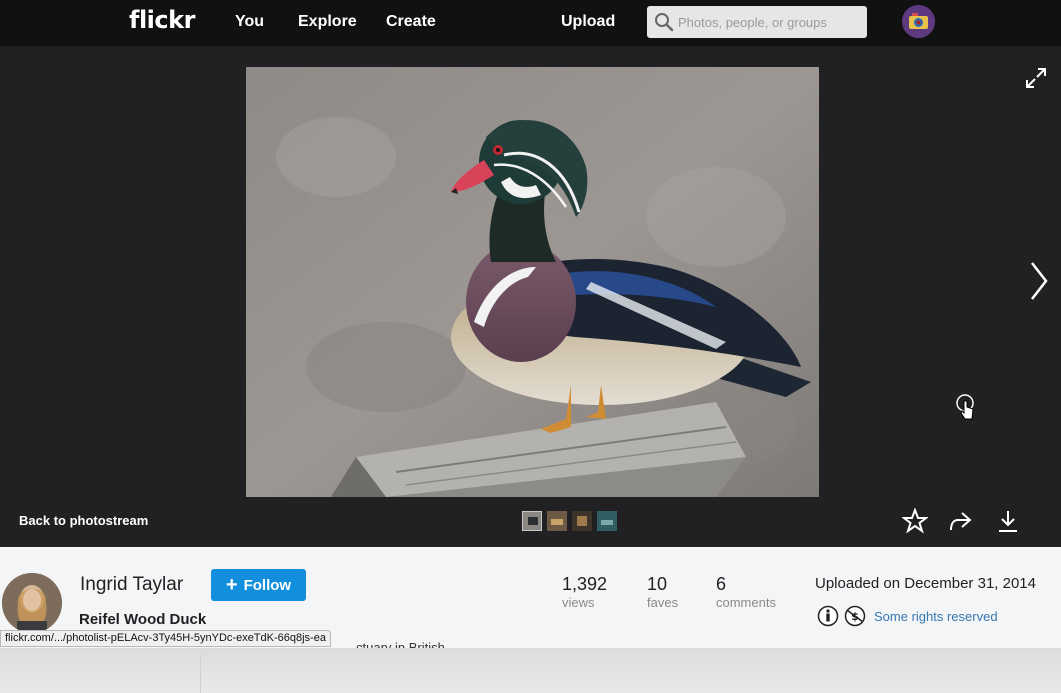 The width and height of the screenshot is (1061, 693). What do you see at coordinates (915, 521) in the screenshot?
I see `fave-star-icon` at bounding box center [915, 521].